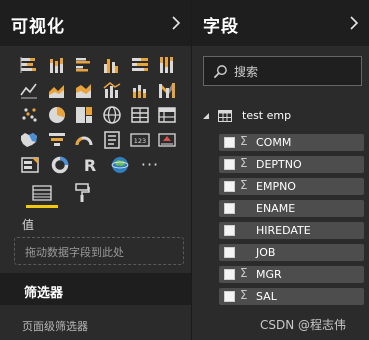 This screenshot has width=369, height=340. What do you see at coordinates (29, 65) in the screenshot?
I see `stacked-bar-icon` at bounding box center [29, 65].